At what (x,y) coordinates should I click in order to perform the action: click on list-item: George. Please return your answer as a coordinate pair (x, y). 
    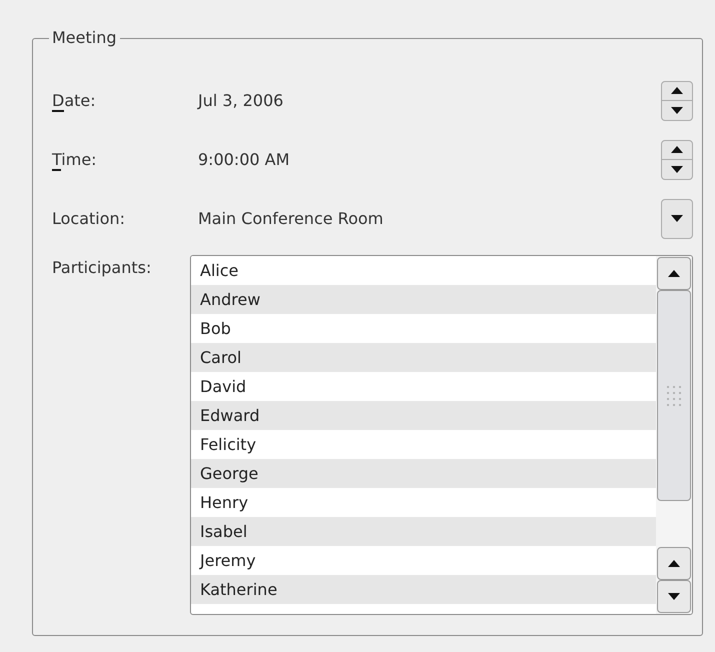
    Looking at the image, I should click on (423, 473).